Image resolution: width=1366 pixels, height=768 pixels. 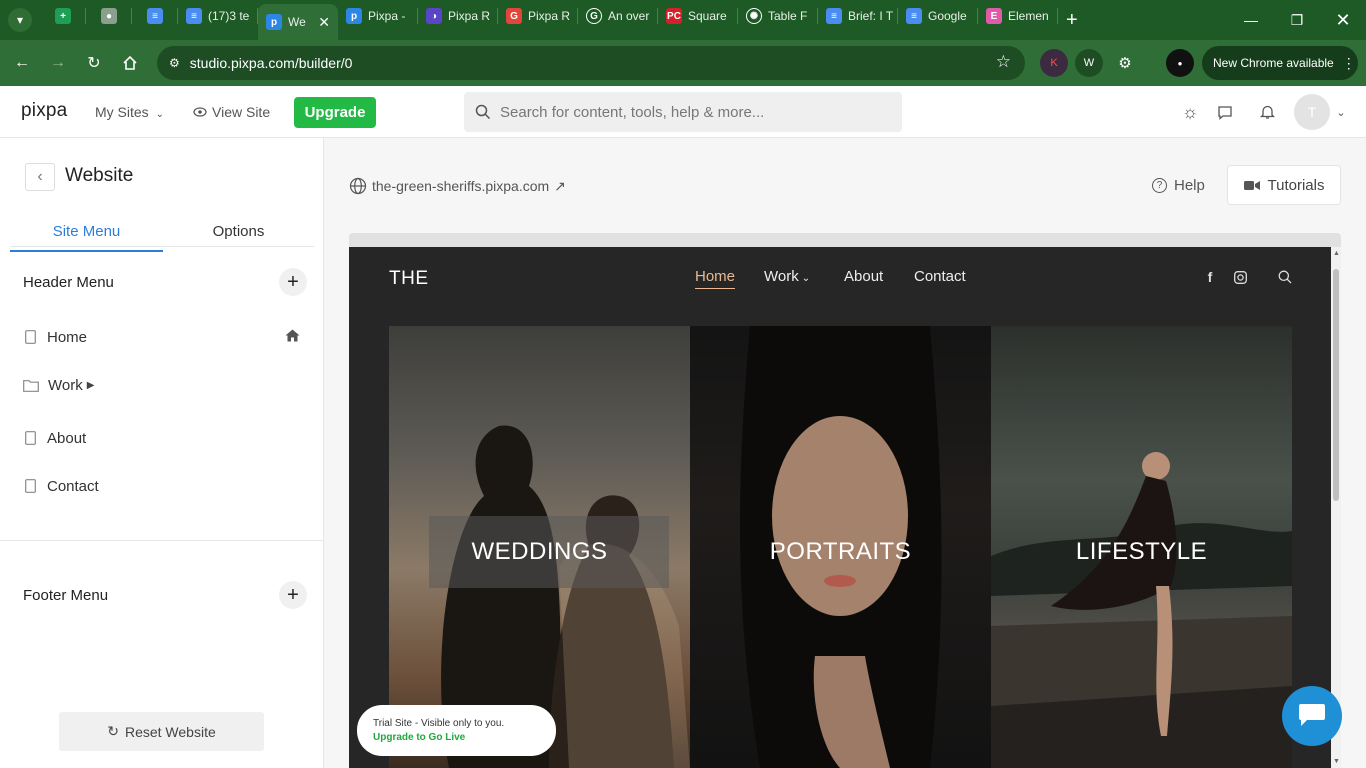 What do you see at coordinates (938, 16) in the screenshot?
I see `browser-tab: ≡ Google` at bounding box center [938, 16].